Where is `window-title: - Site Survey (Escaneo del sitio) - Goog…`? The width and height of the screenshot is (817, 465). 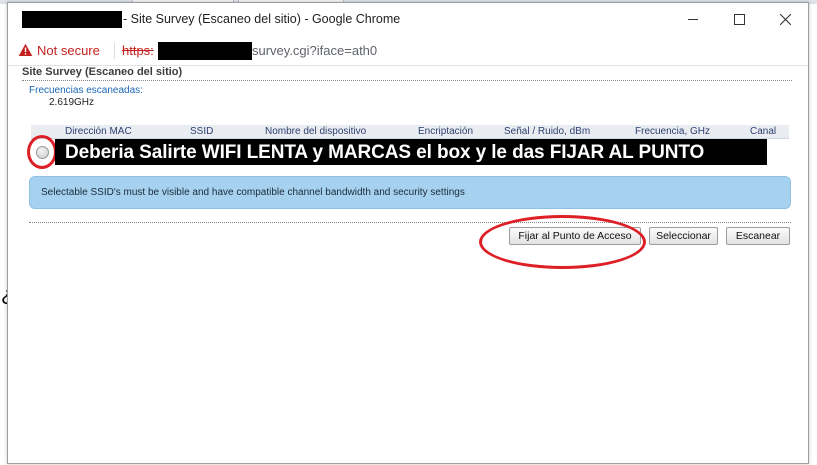 window-title: - Site Survey (Escaneo del sitio) - Goog… is located at coordinates (262, 19).